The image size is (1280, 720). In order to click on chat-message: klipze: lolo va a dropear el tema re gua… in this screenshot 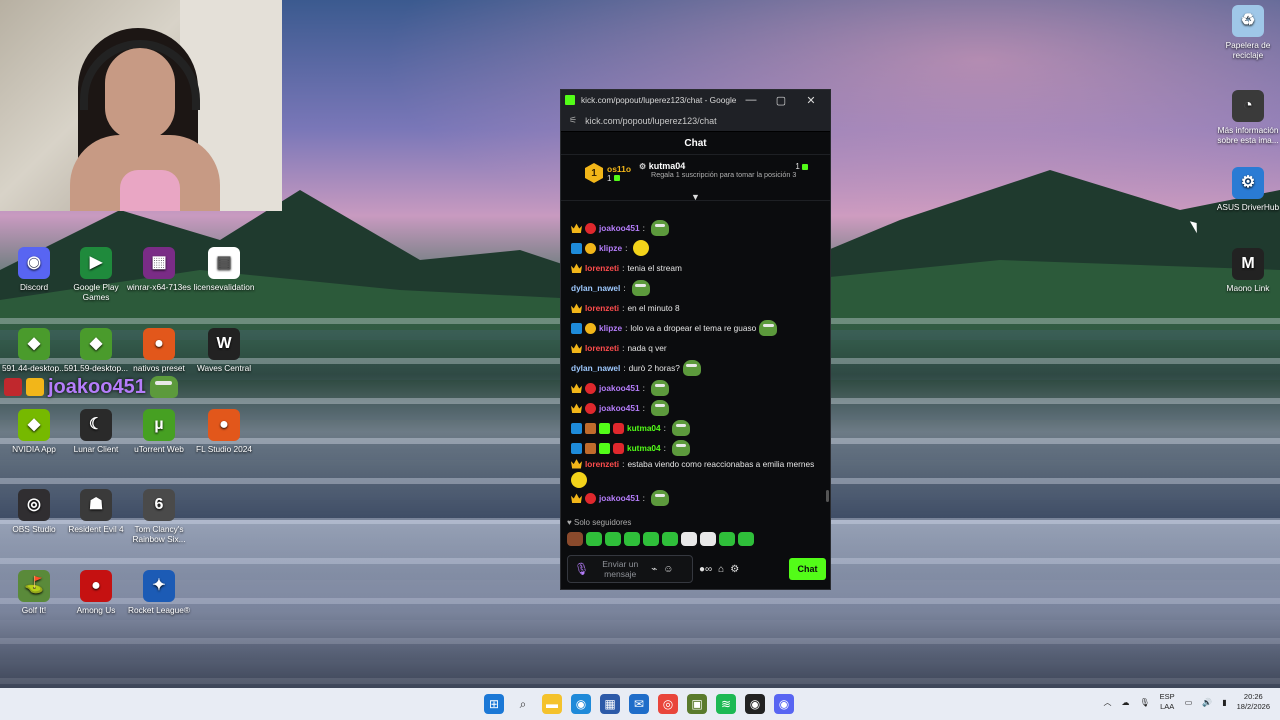, I will do `click(695, 328)`.